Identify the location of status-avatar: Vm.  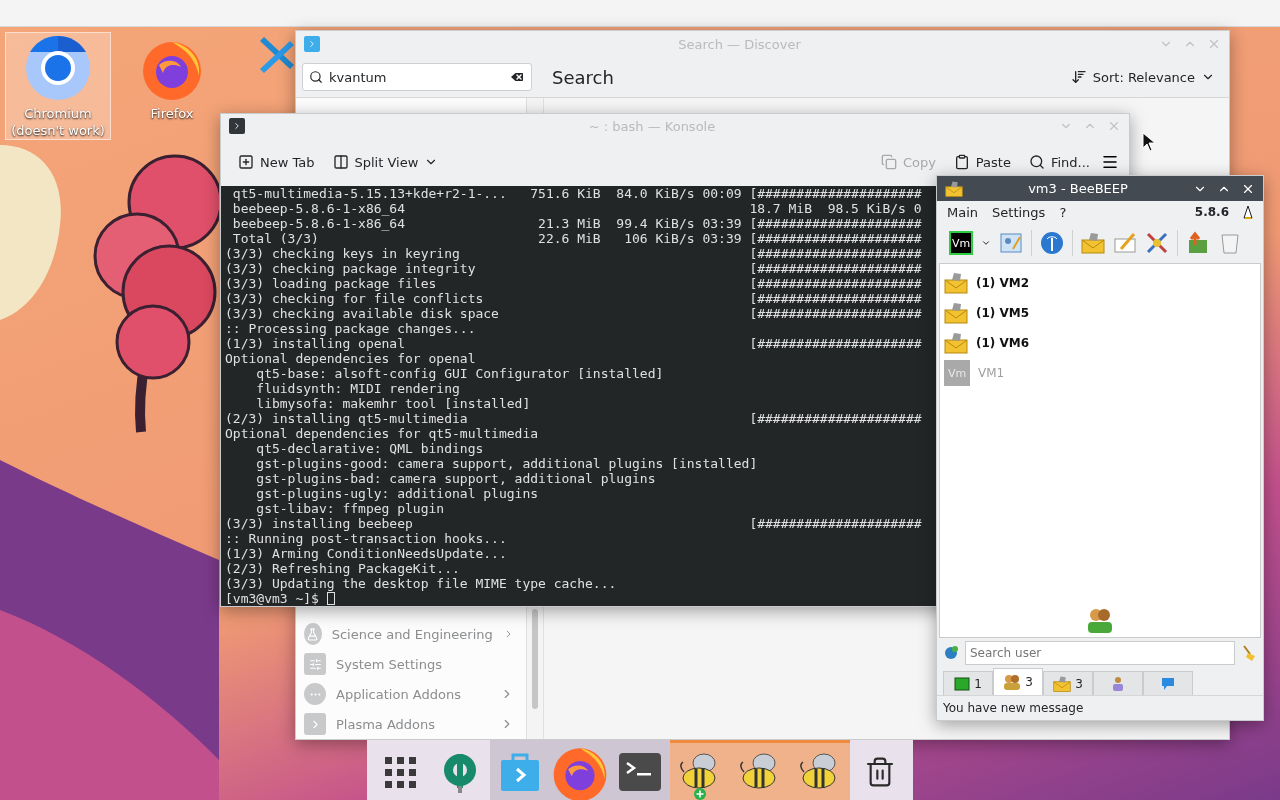
(961, 243).